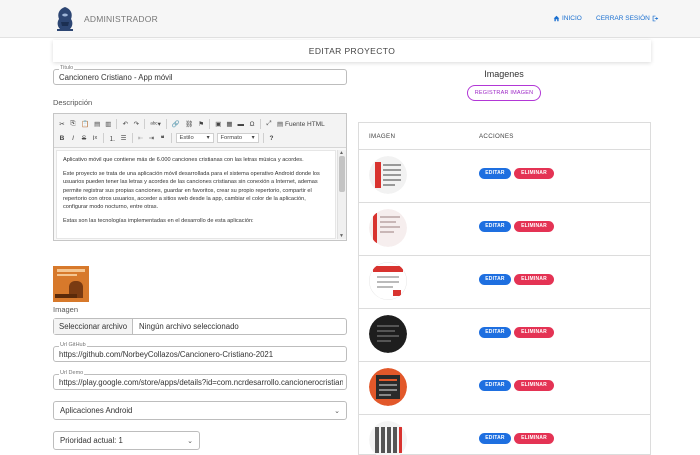 The width and height of the screenshot is (700, 455). What do you see at coordinates (352, 51) in the screenshot?
I see `page-title: EDITAR PROYECTO` at bounding box center [352, 51].